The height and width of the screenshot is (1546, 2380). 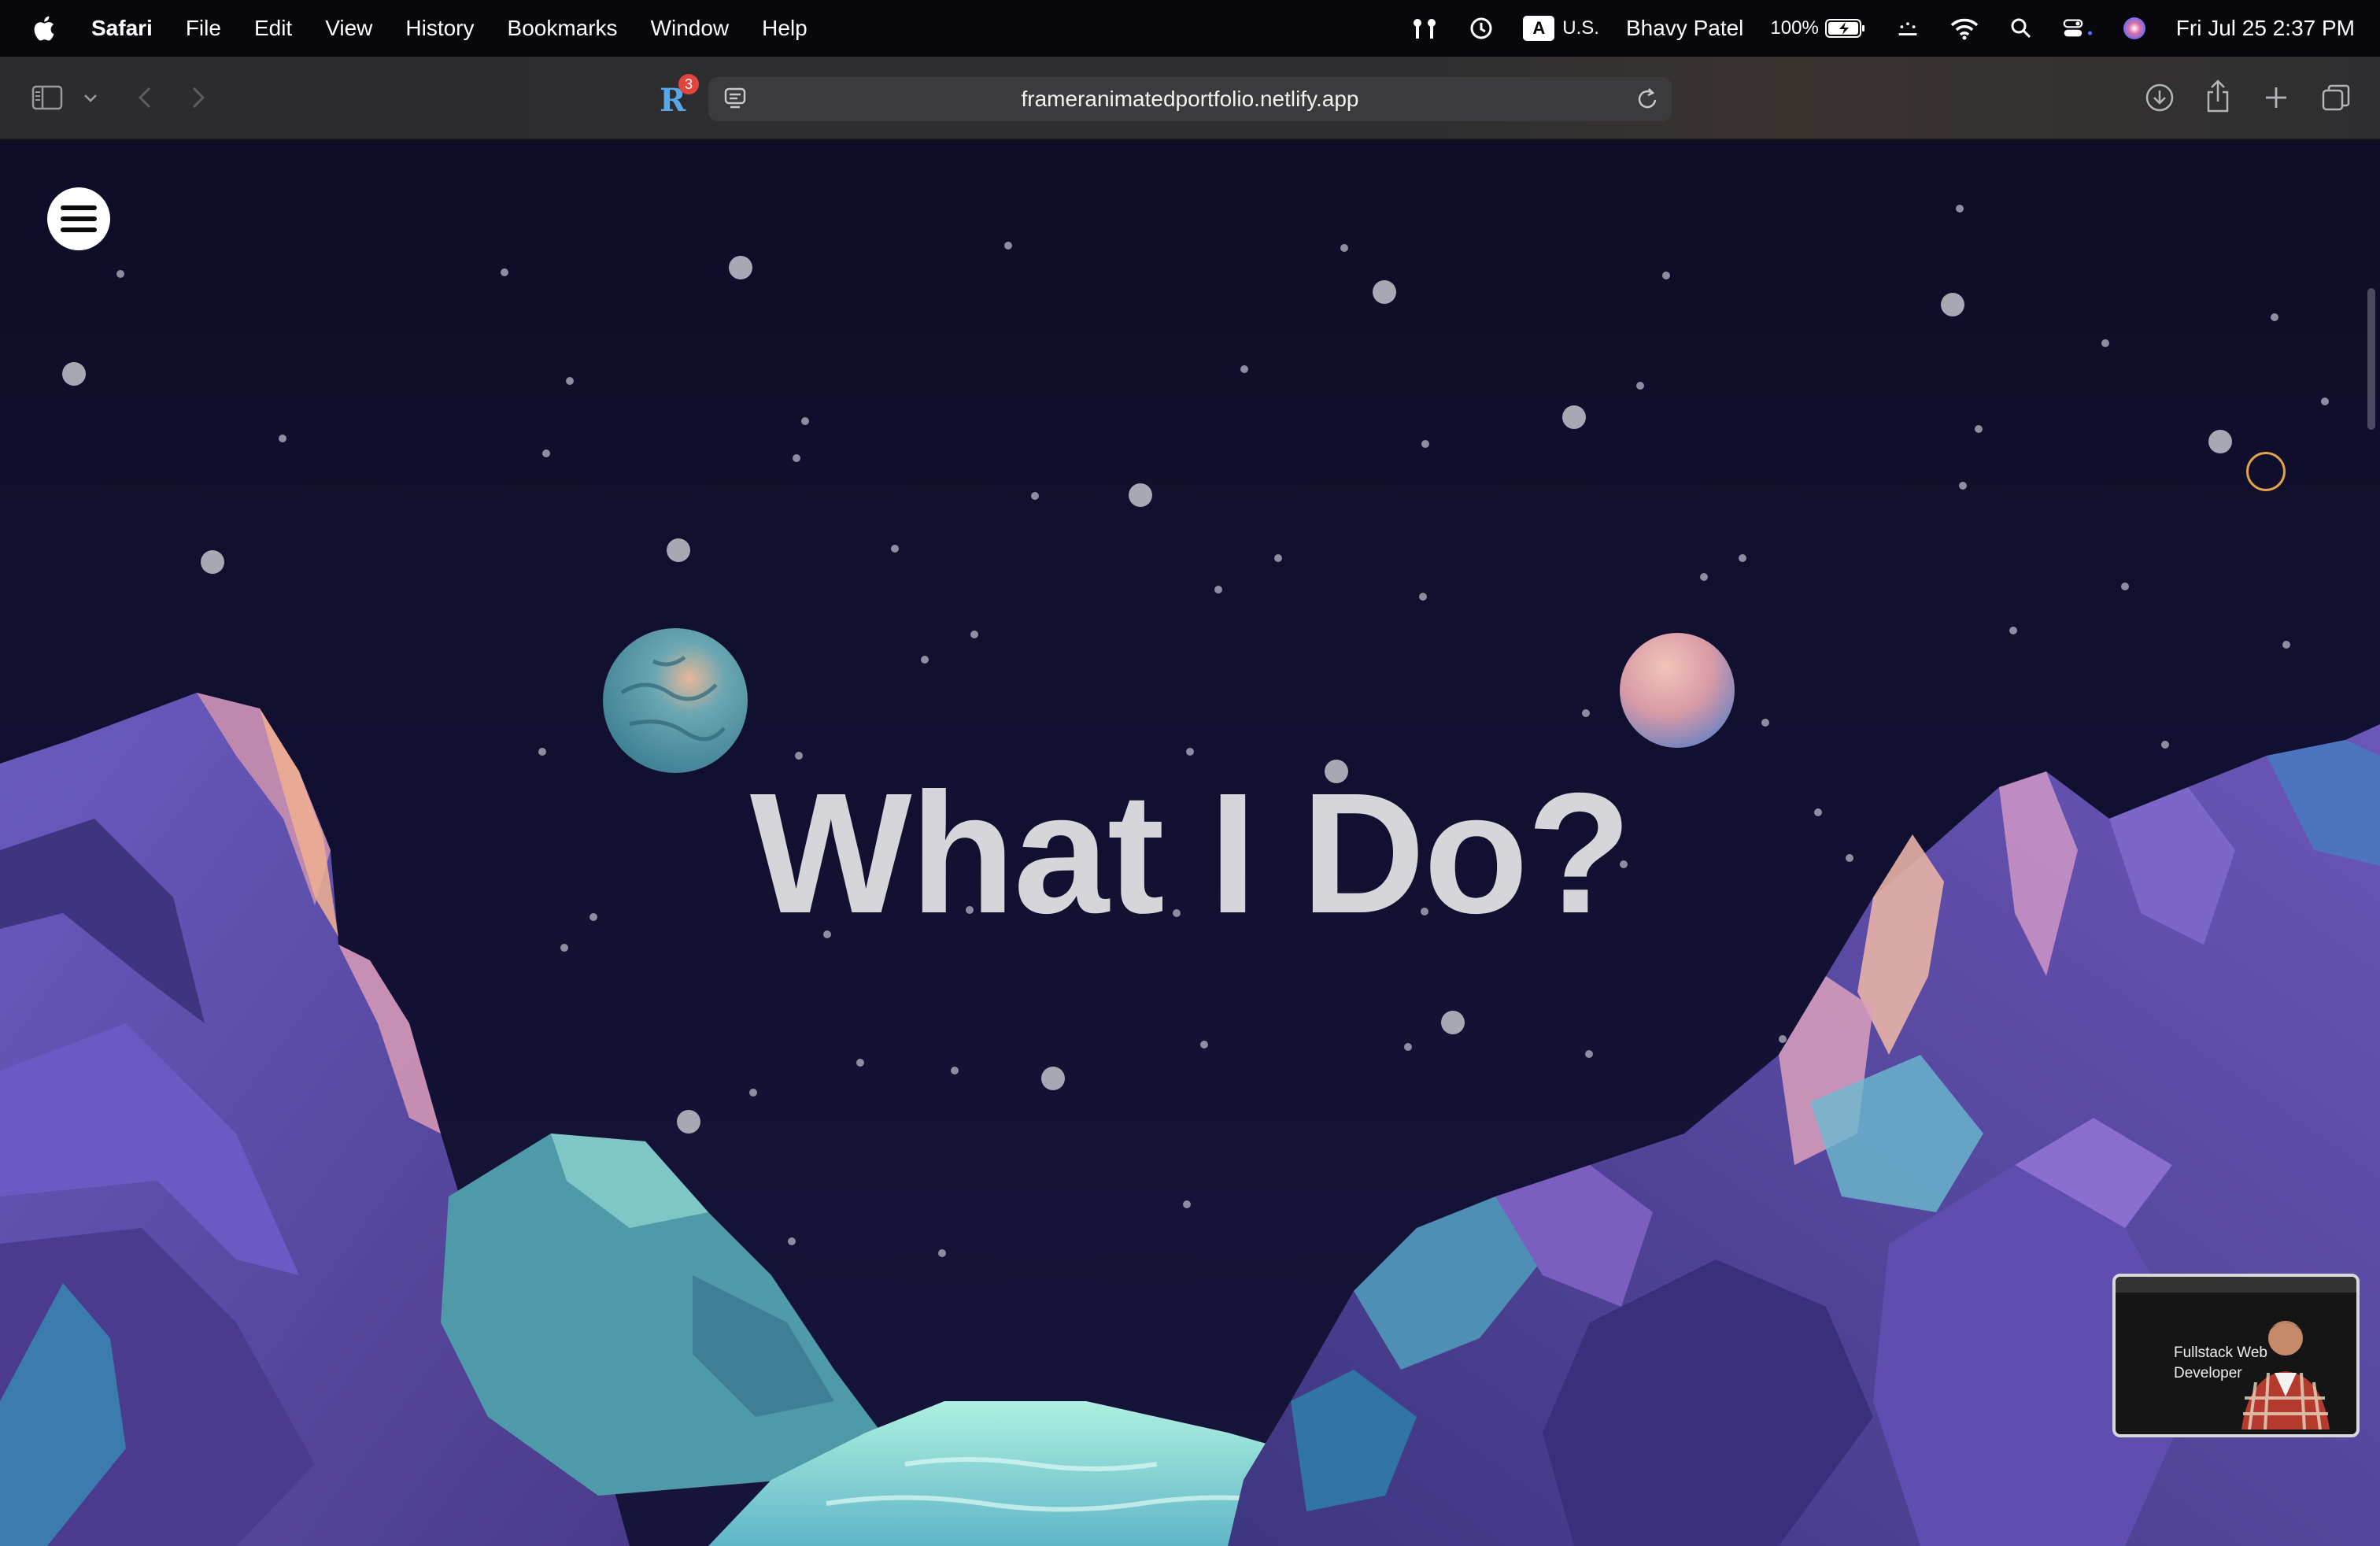 What do you see at coordinates (2078, 28) in the screenshot?
I see `control-center-icon` at bounding box center [2078, 28].